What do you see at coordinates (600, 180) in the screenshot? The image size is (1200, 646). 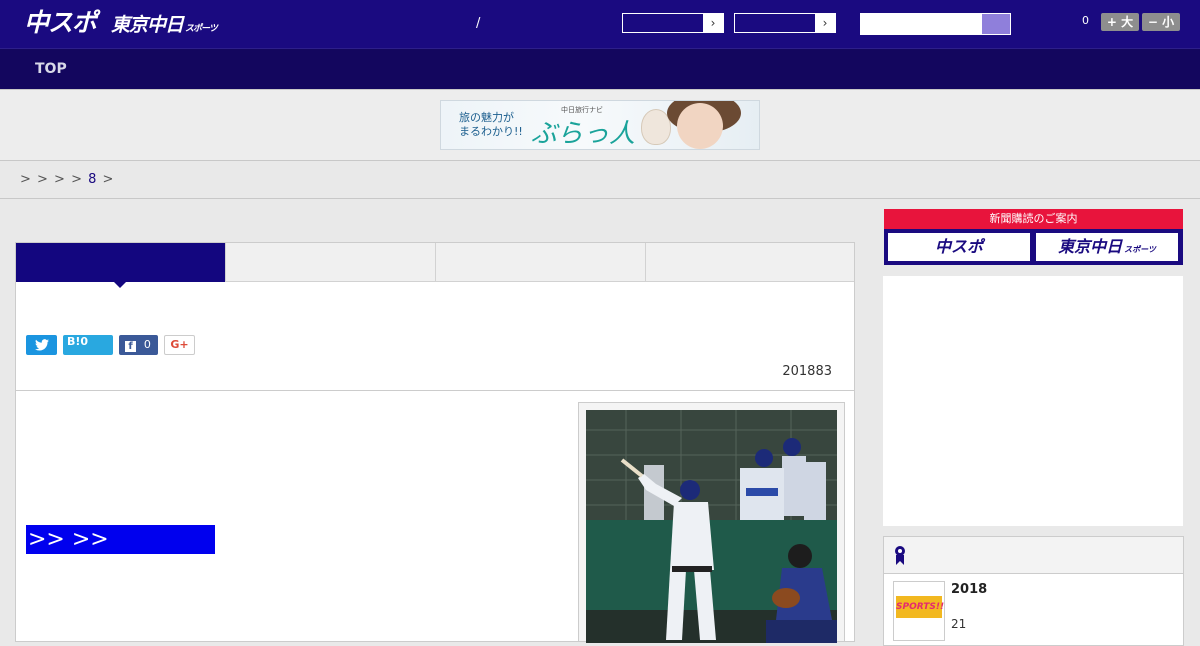 I see `breadcrumb: > > > > 8 >` at bounding box center [600, 180].